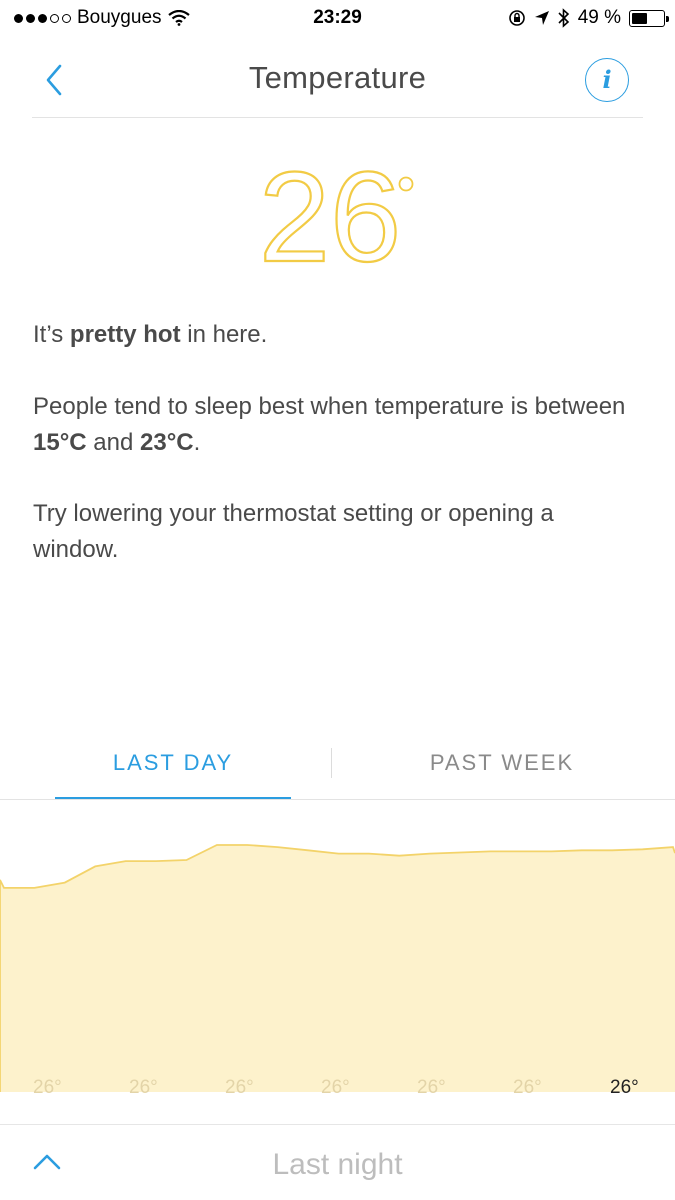 This screenshot has width=675, height=1200. Describe the element at coordinates (167, 442) in the screenshot. I see `range-high: 23°C` at that location.